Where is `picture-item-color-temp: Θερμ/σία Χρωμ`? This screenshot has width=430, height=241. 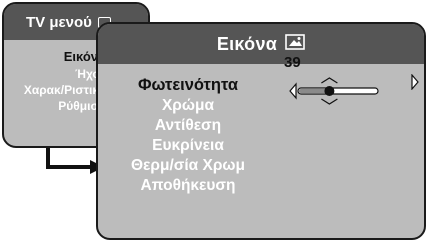 picture-item-color-temp: Θερμ/σία Χρωμ is located at coordinates (188, 166).